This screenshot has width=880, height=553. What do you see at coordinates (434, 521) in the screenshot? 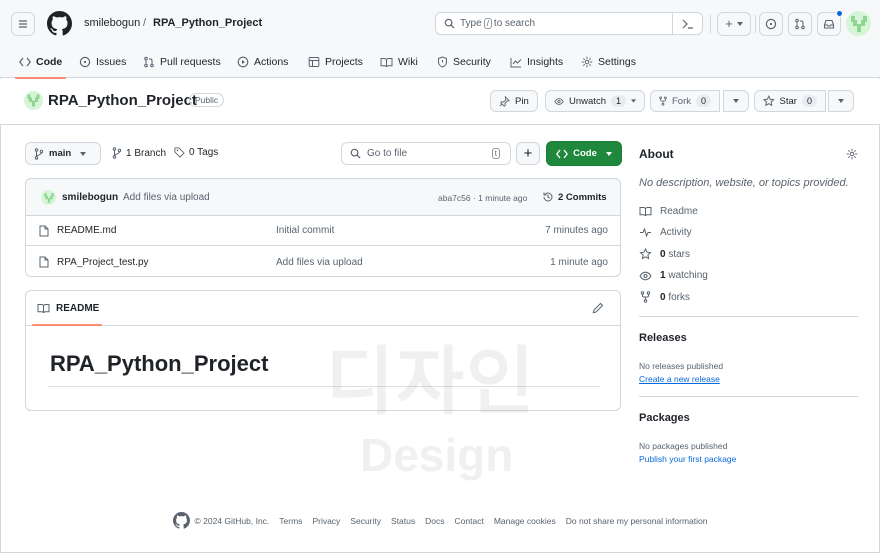
I see `footer-link-docs: Docs` at bounding box center [434, 521].